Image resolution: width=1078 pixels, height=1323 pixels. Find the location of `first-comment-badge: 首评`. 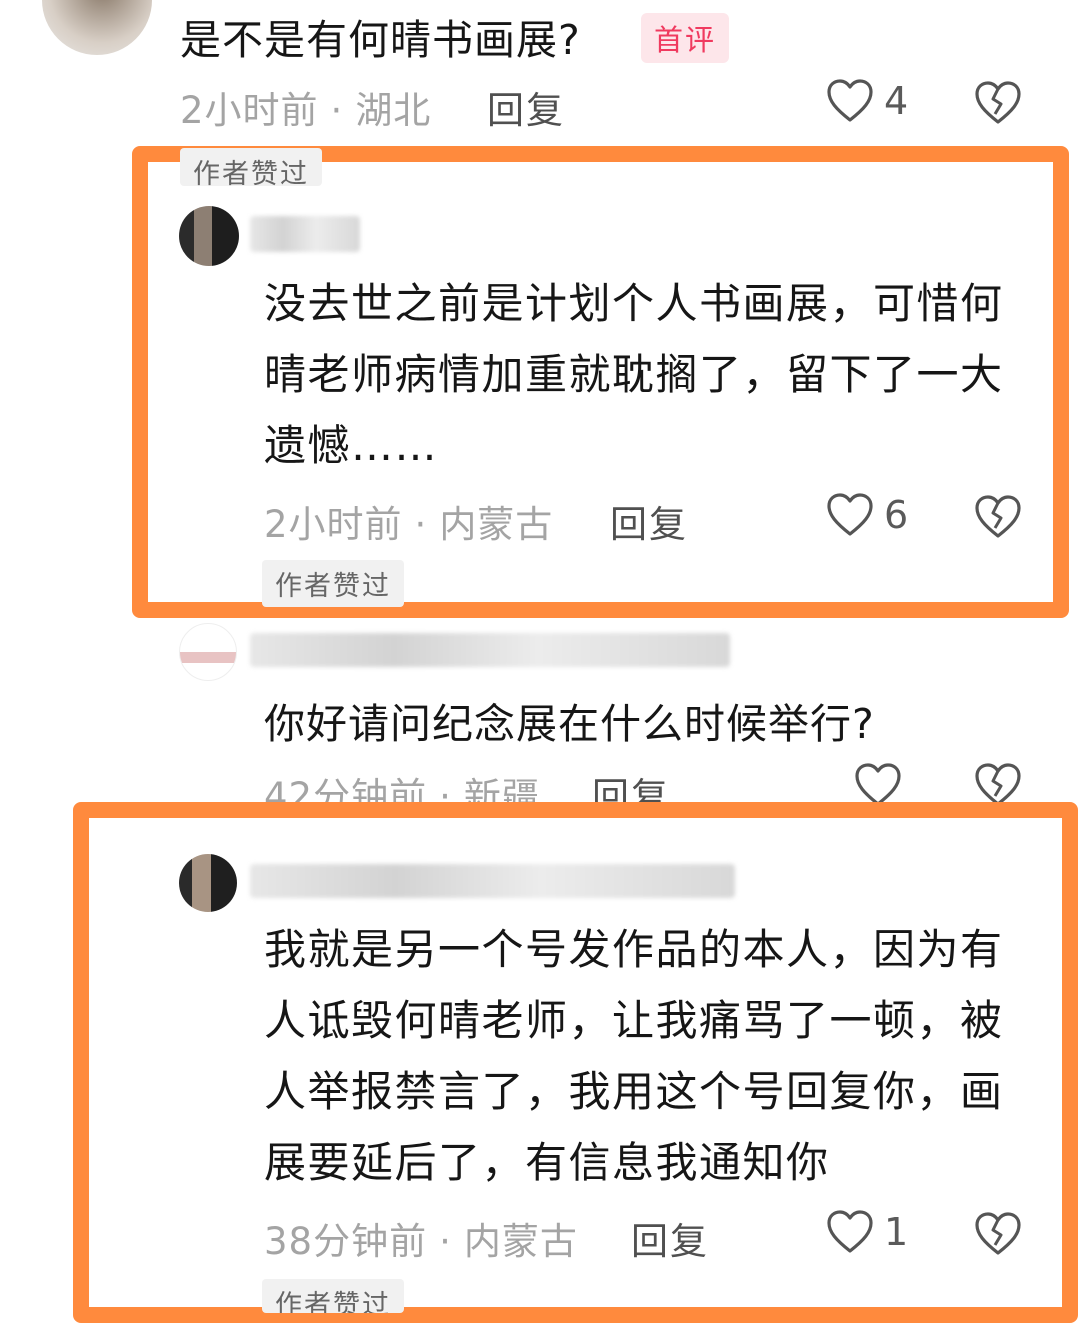

first-comment-badge: 首评 is located at coordinates (685, 38).